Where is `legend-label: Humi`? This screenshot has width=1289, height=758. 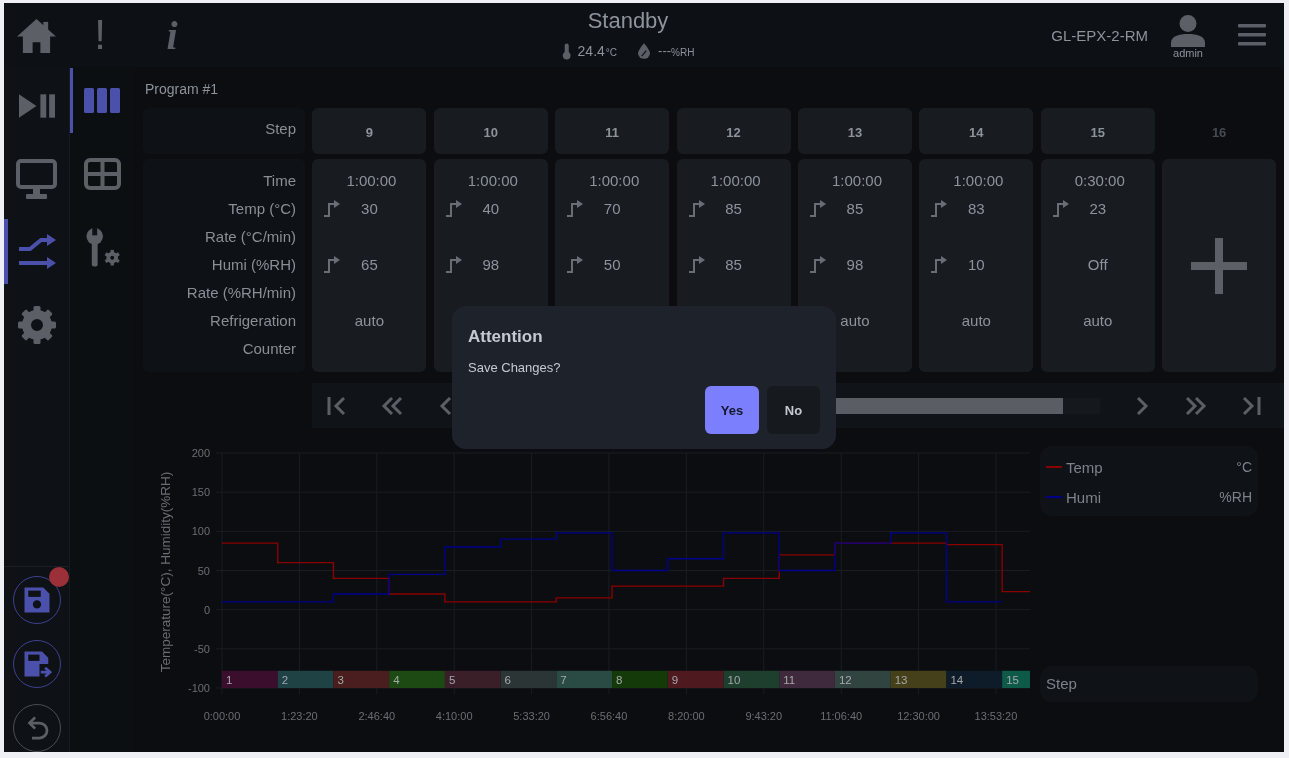 legend-label: Humi is located at coordinates (1083, 497).